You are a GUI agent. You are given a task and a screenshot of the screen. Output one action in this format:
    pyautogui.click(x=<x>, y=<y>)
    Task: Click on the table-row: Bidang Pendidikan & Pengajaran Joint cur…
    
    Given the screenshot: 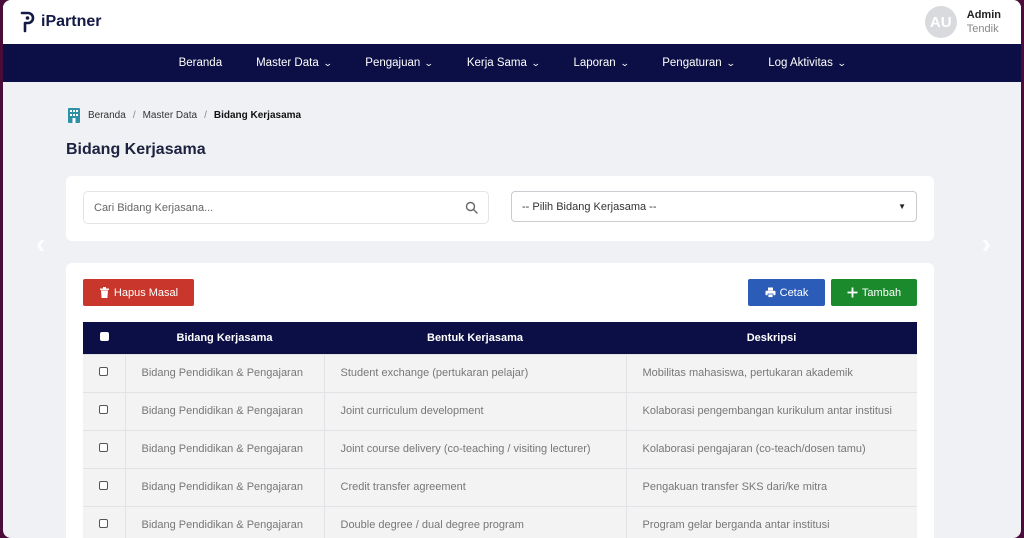 What is the action you would take?
    pyautogui.click(x=500, y=410)
    